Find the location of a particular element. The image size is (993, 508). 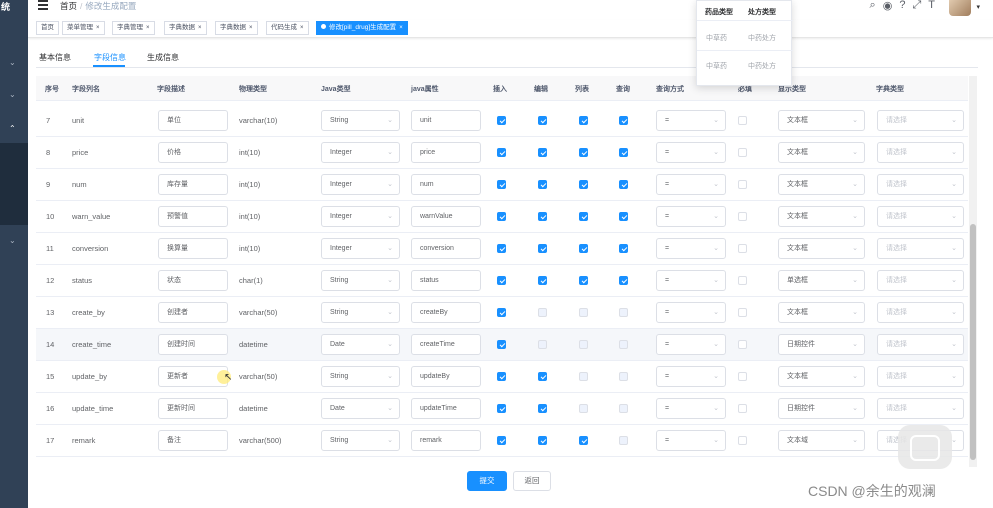

tag-item-active: 修改[pill_drug]生成配置 × is located at coordinates (362, 28).